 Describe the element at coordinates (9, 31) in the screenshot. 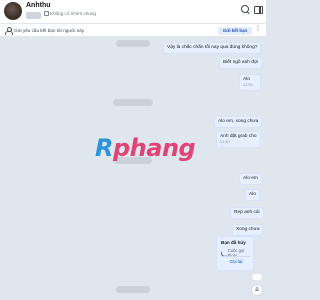

I see `add-friend-icon` at that location.